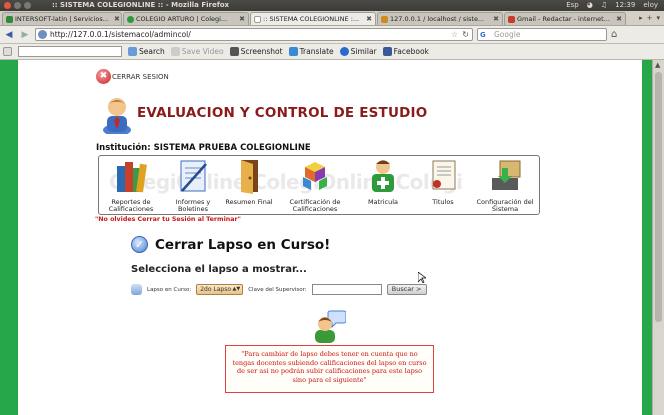  I want to click on toolbar-menu-icon, so click(7, 51).